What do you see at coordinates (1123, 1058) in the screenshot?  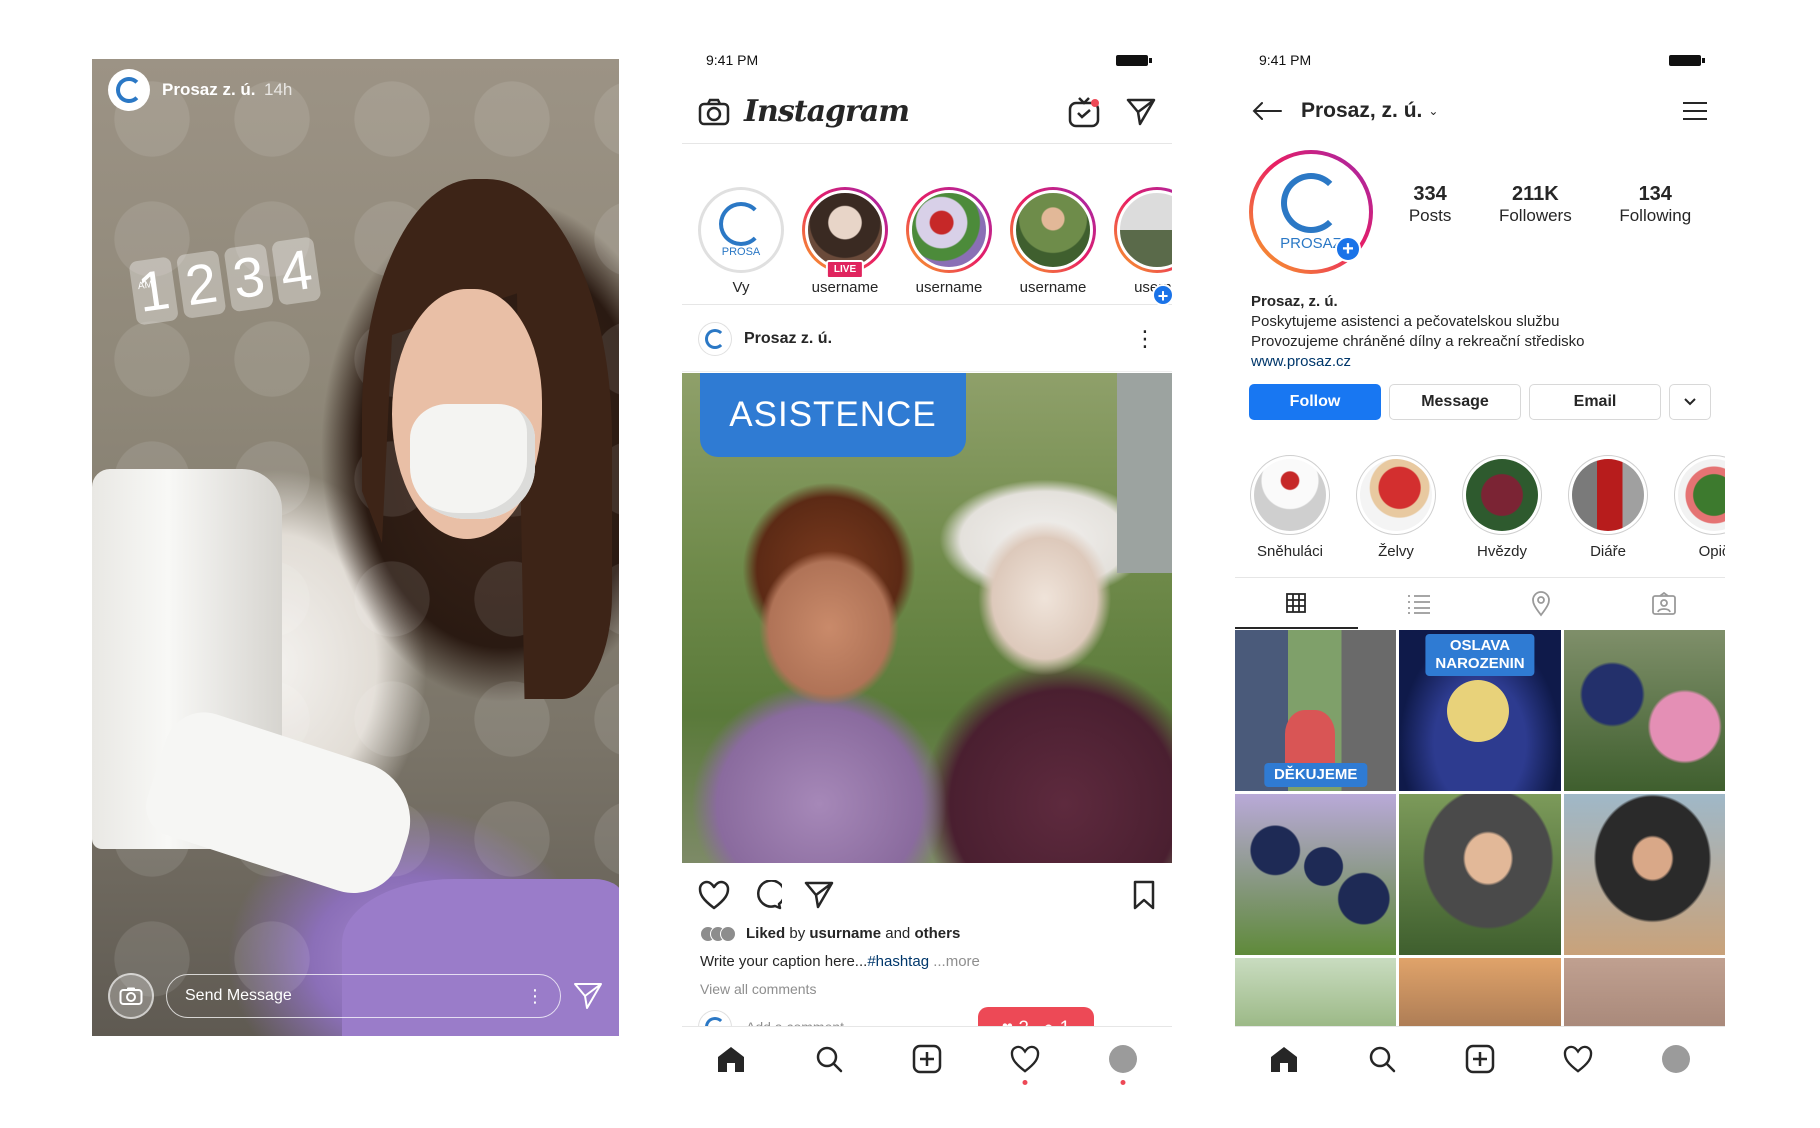 I see `profile-icon` at bounding box center [1123, 1058].